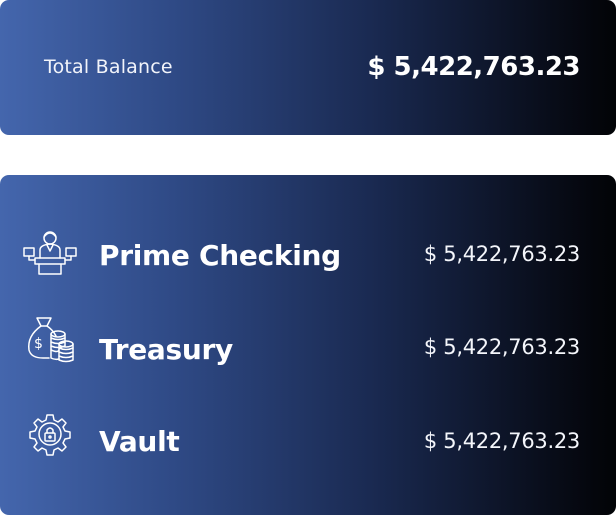 This screenshot has height=515, width=616. I want to click on money-bag-coins-icon: $, so click(50, 341).